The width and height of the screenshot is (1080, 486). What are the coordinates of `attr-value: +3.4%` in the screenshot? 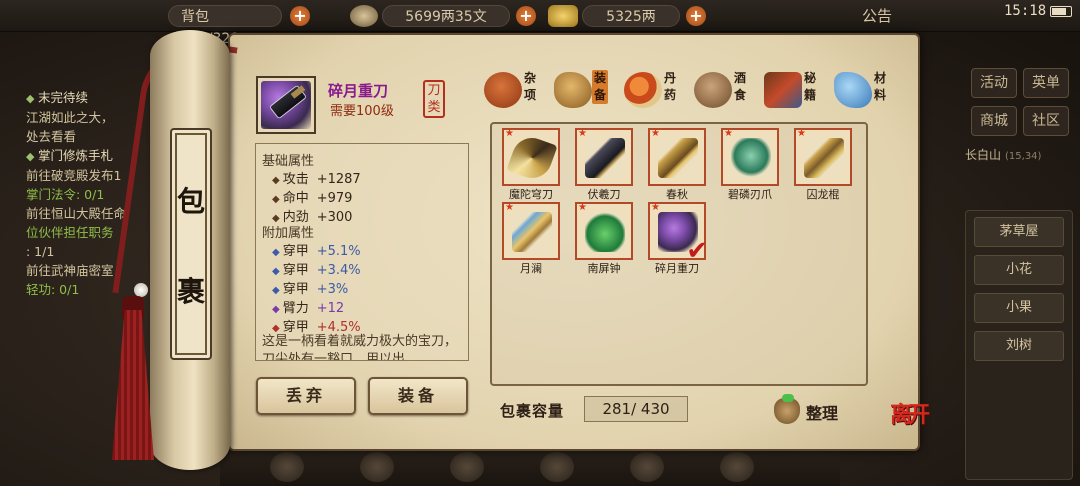 It's located at (338, 270).